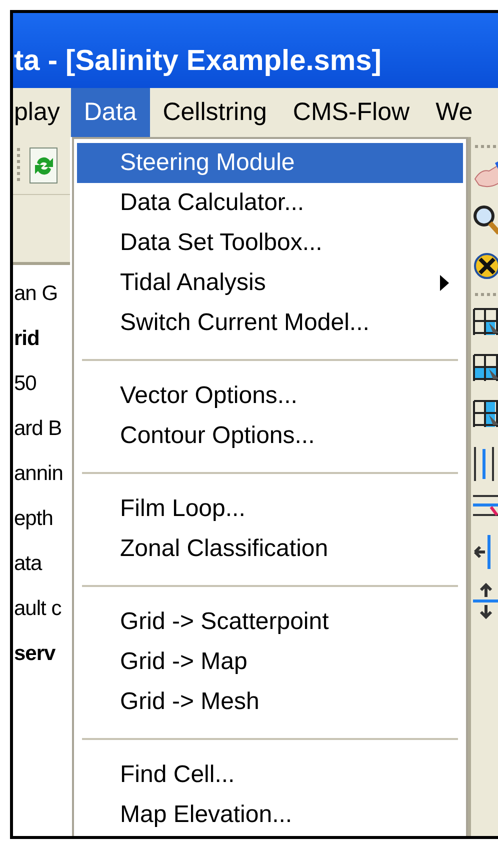  What do you see at coordinates (270, 549) in the screenshot?
I see `menu-option: Zonal Classification` at bounding box center [270, 549].